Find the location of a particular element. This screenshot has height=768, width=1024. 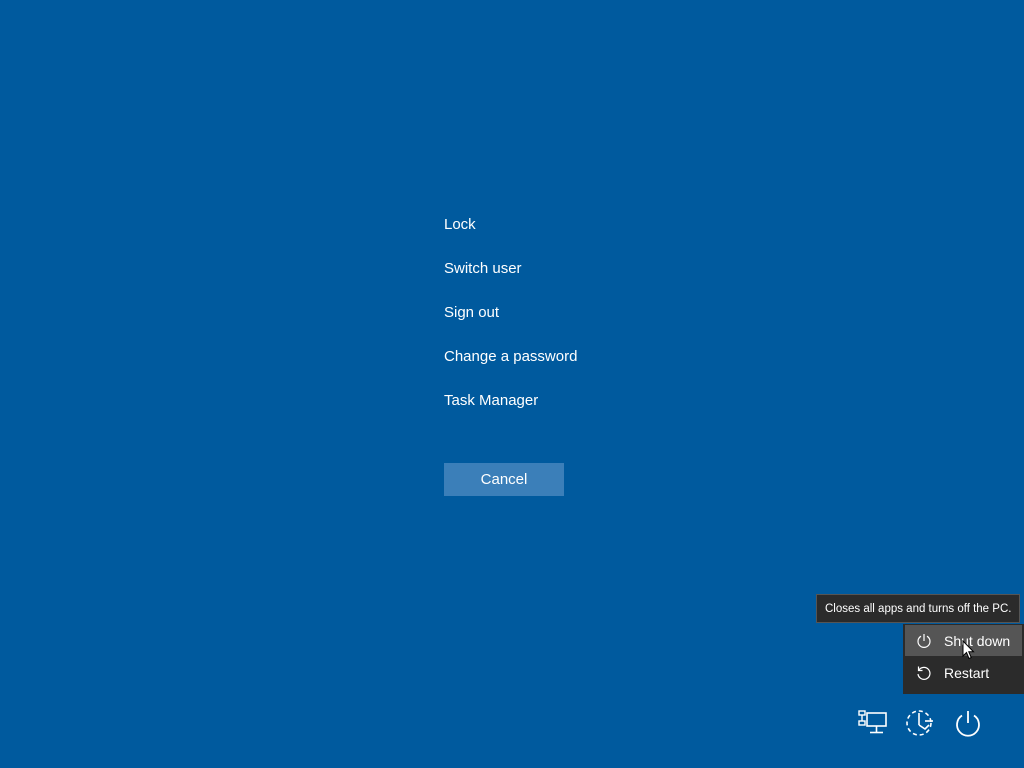

restart-menu-item: Restart is located at coordinates (963, 672).